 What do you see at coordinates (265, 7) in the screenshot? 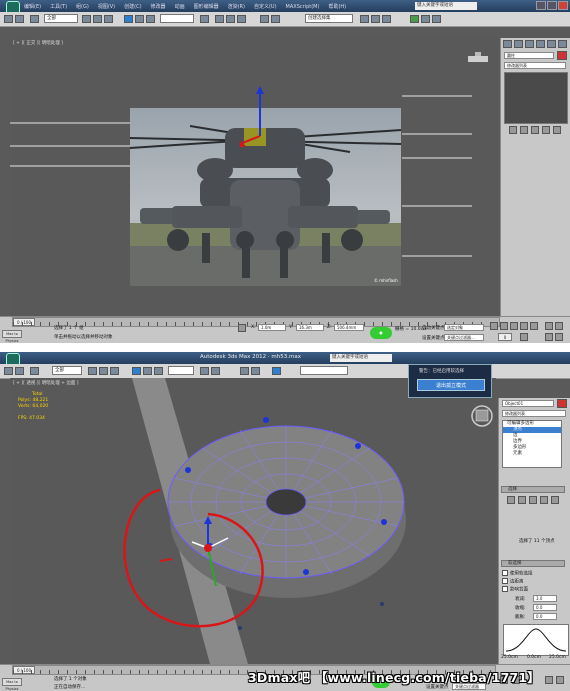
I see `menu-item: 自定义(U)` at bounding box center [265, 7].